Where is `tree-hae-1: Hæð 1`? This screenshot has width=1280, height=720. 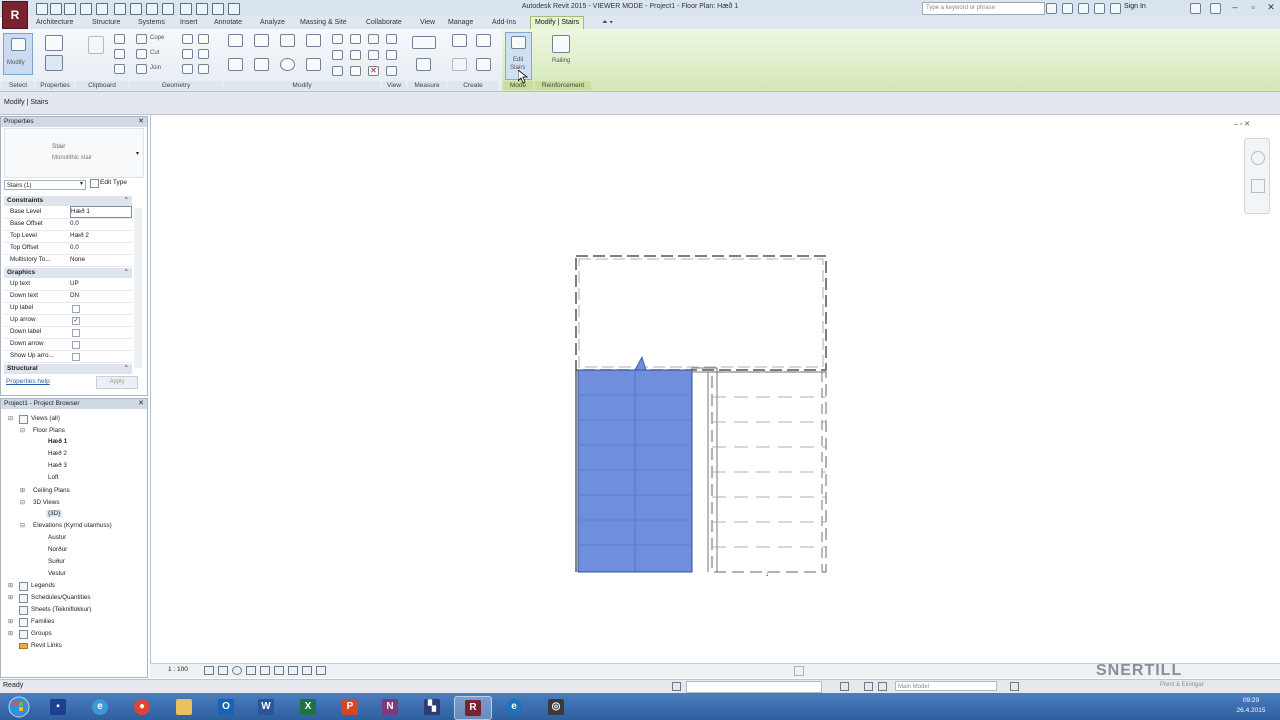 tree-hae-1: Hæð 1 is located at coordinates (57, 441).